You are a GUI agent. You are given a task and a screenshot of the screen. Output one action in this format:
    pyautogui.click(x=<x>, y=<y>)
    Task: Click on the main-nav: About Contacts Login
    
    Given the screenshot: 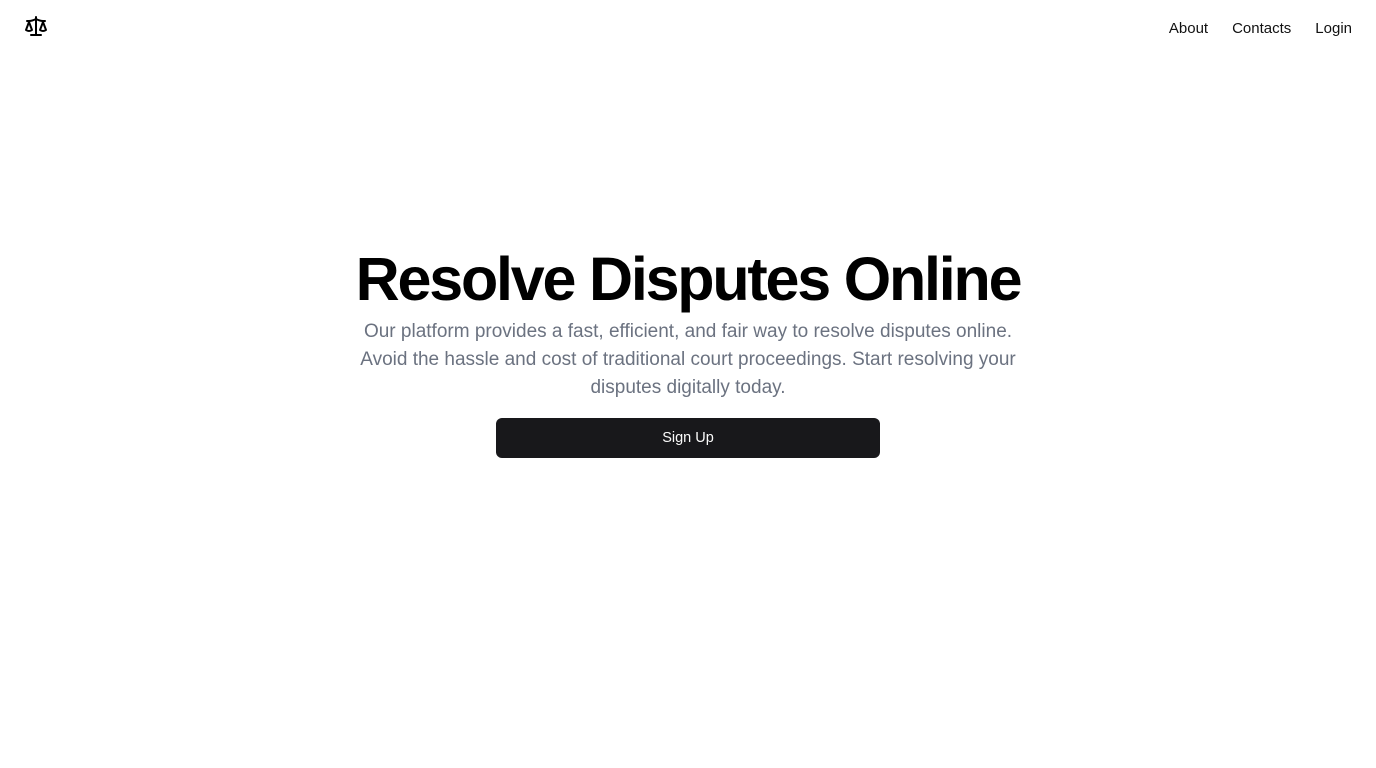 What is the action you would take?
    pyautogui.click(x=1260, y=28)
    